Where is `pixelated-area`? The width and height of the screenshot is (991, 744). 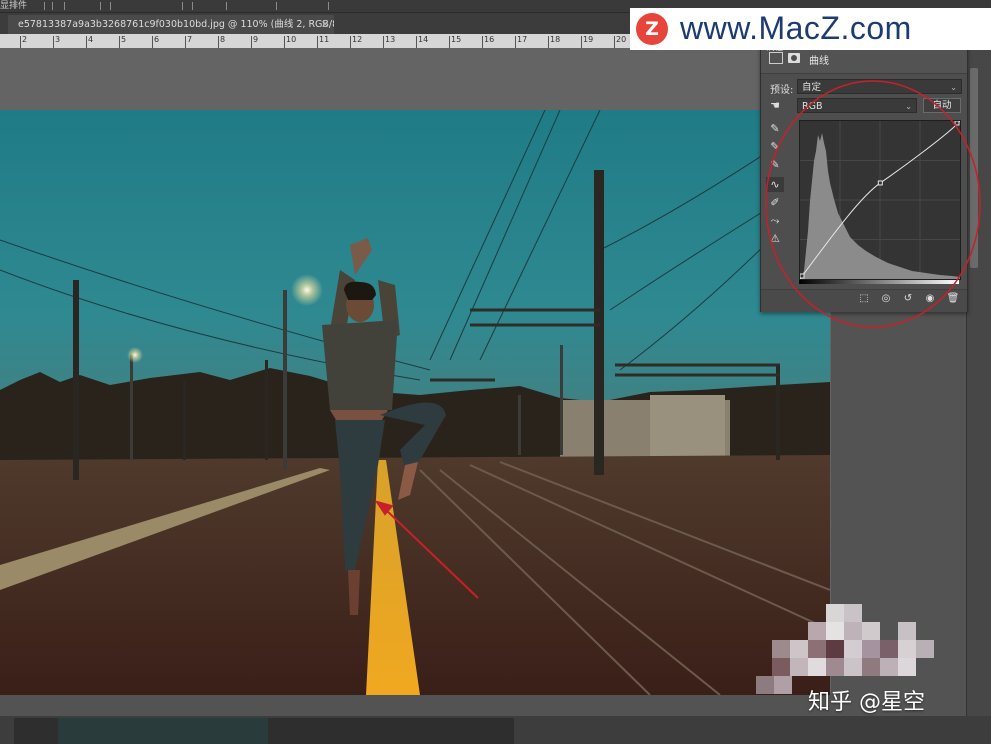
pixelated-area is located at coordinates (845, 649).